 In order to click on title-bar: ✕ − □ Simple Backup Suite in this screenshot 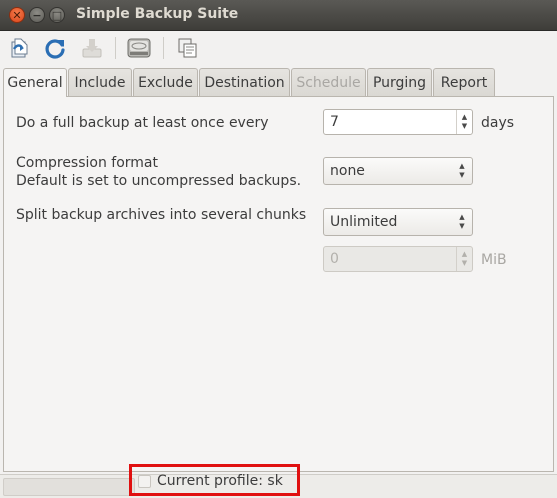, I will do `click(278, 15)`.